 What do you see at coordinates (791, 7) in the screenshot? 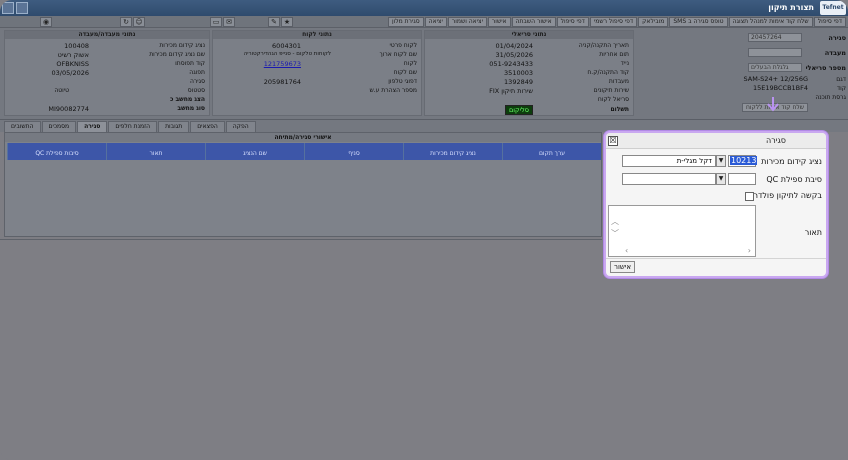
I see `window-title: תצורת תיקון` at bounding box center [791, 7].